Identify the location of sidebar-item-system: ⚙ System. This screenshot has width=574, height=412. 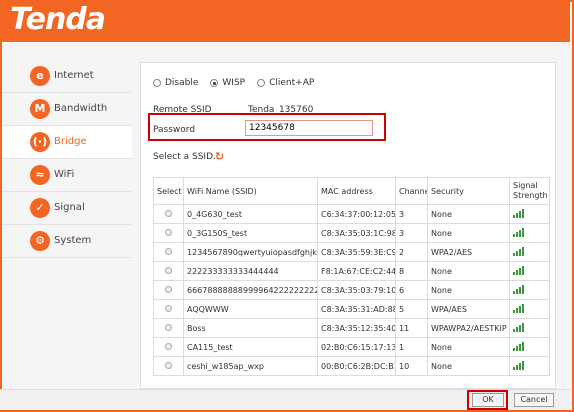
(67, 241).